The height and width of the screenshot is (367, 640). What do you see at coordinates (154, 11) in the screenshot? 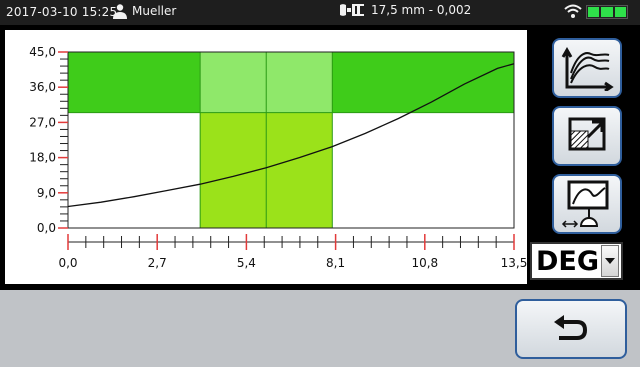
I see `user-name: Mueller` at bounding box center [154, 11].